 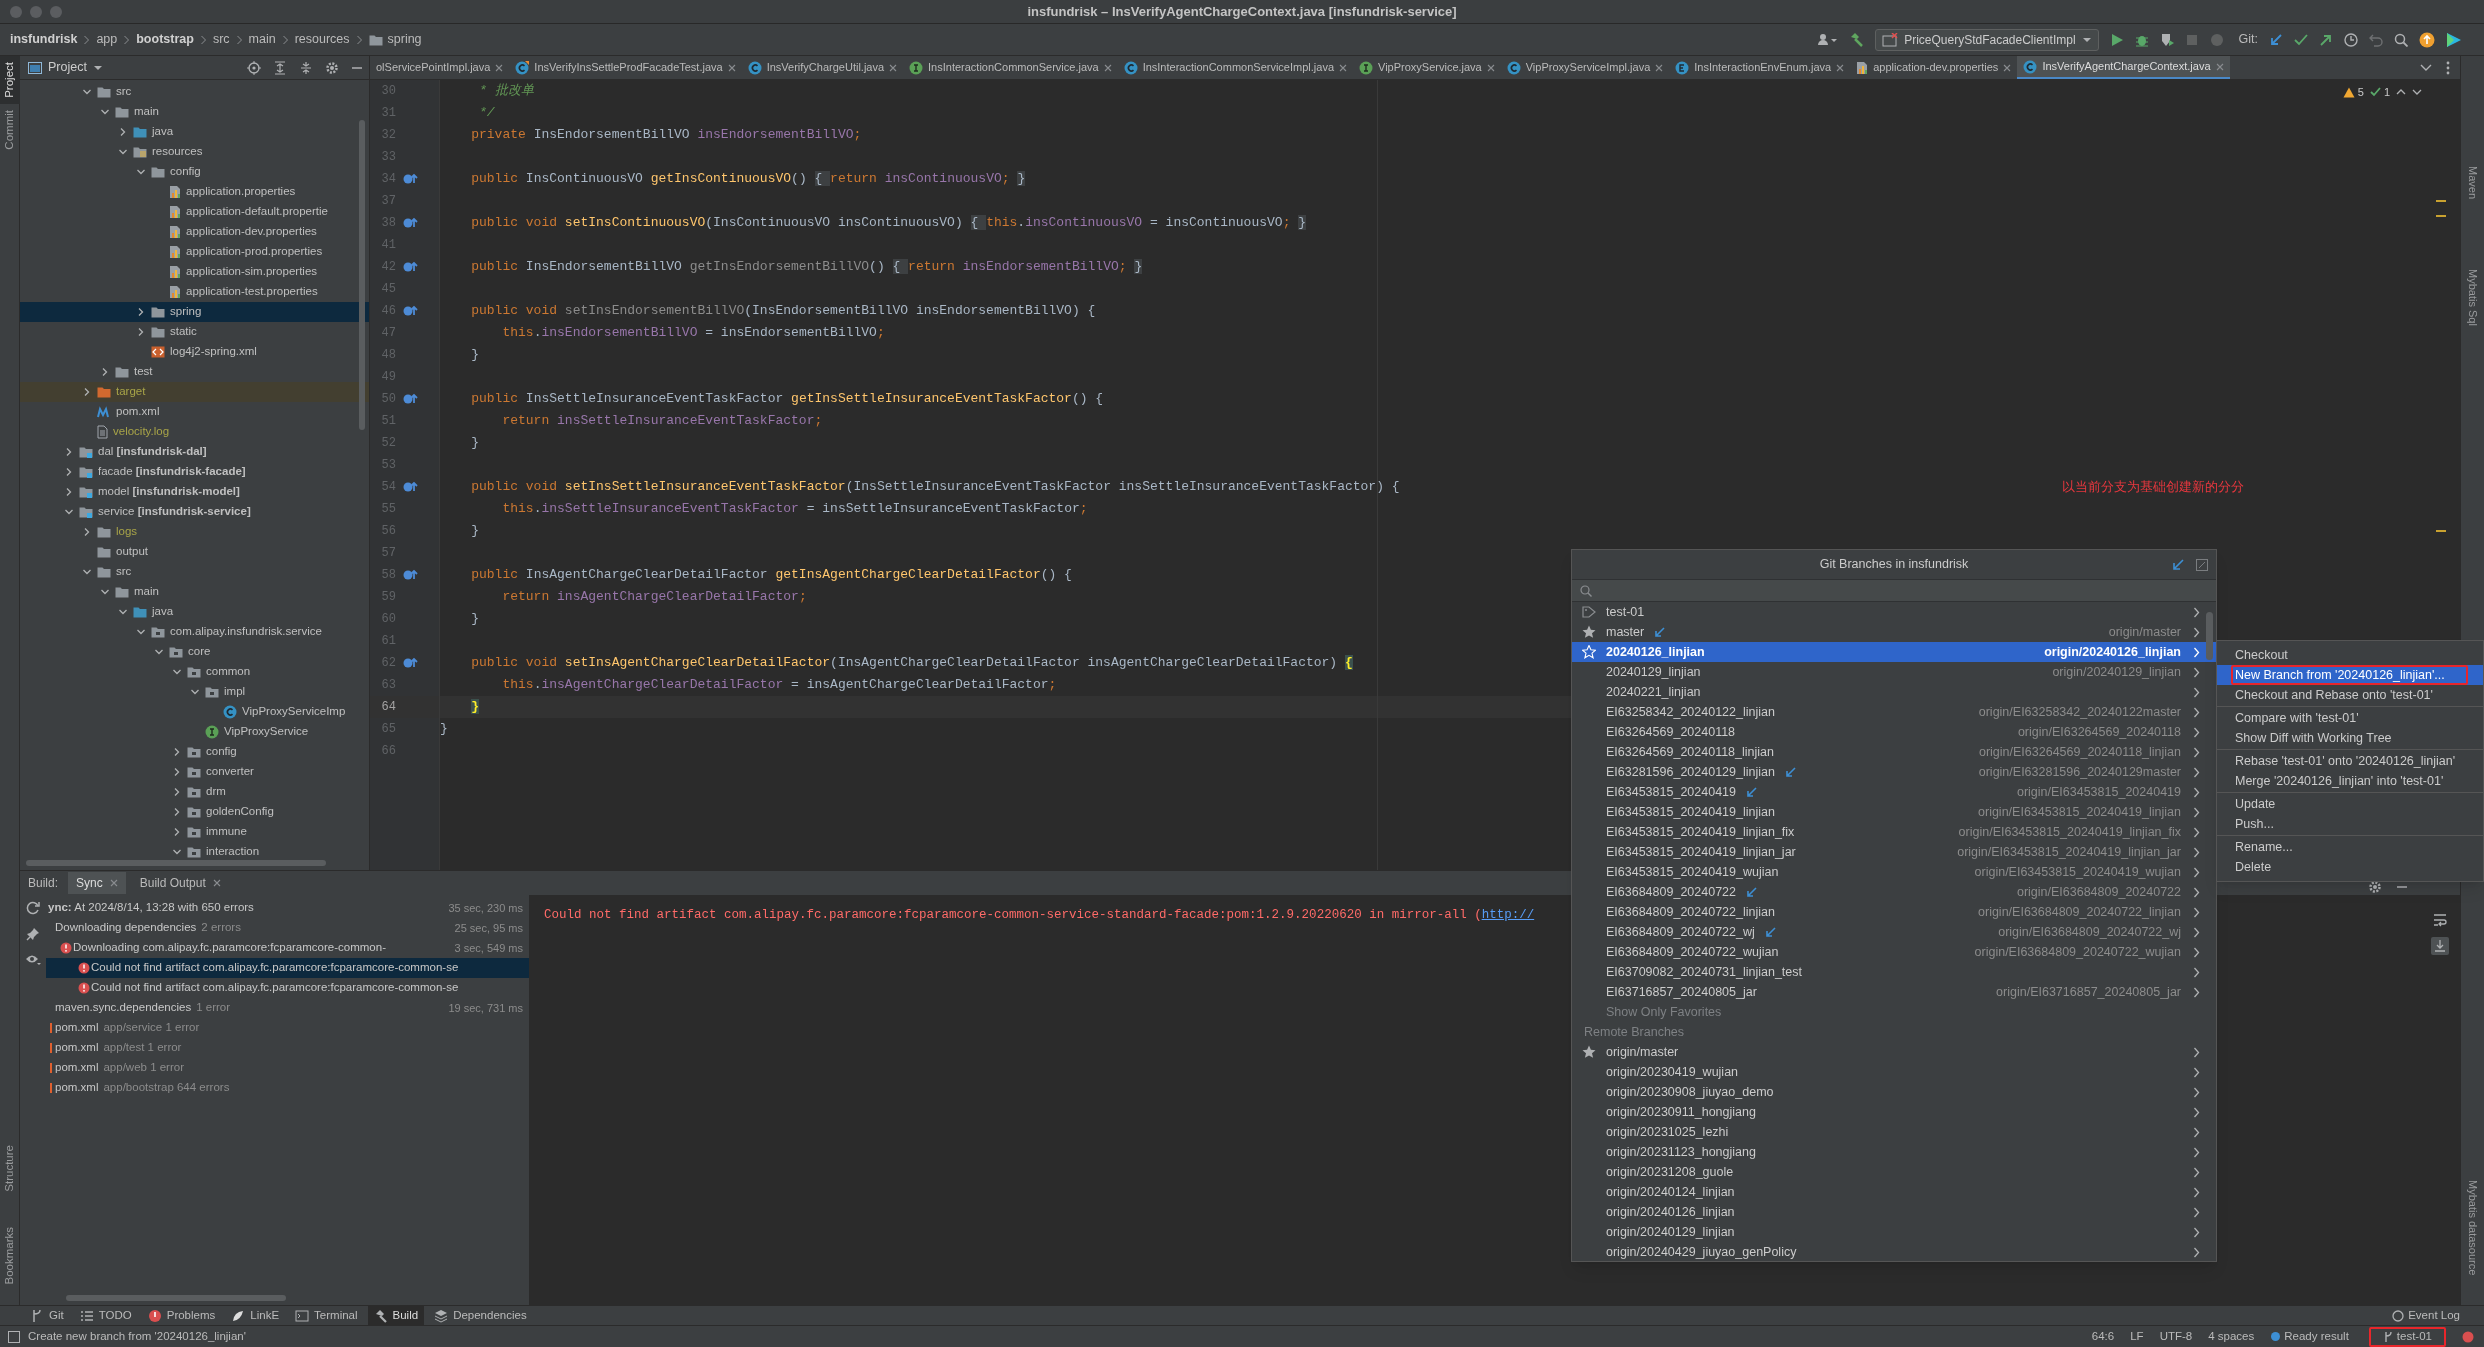 I want to click on editor-tab: InsInteractionEnvEnum.java, so click(x=1760, y=67).